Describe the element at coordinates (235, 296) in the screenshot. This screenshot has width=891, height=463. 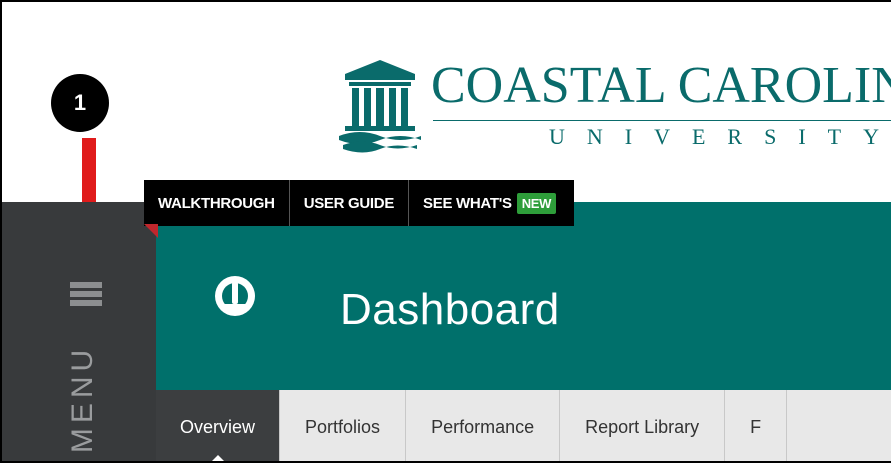
I see `gauge-icon` at that location.